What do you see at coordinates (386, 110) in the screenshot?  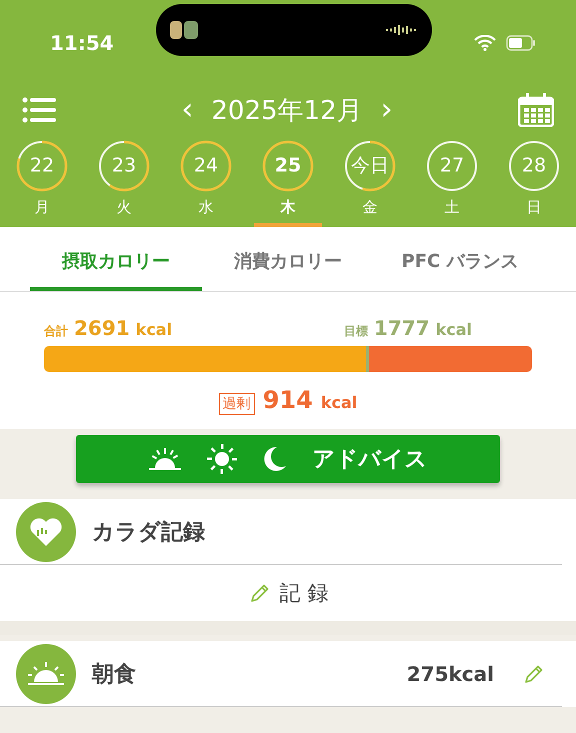 I see `next-month-button: ›` at bounding box center [386, 110].